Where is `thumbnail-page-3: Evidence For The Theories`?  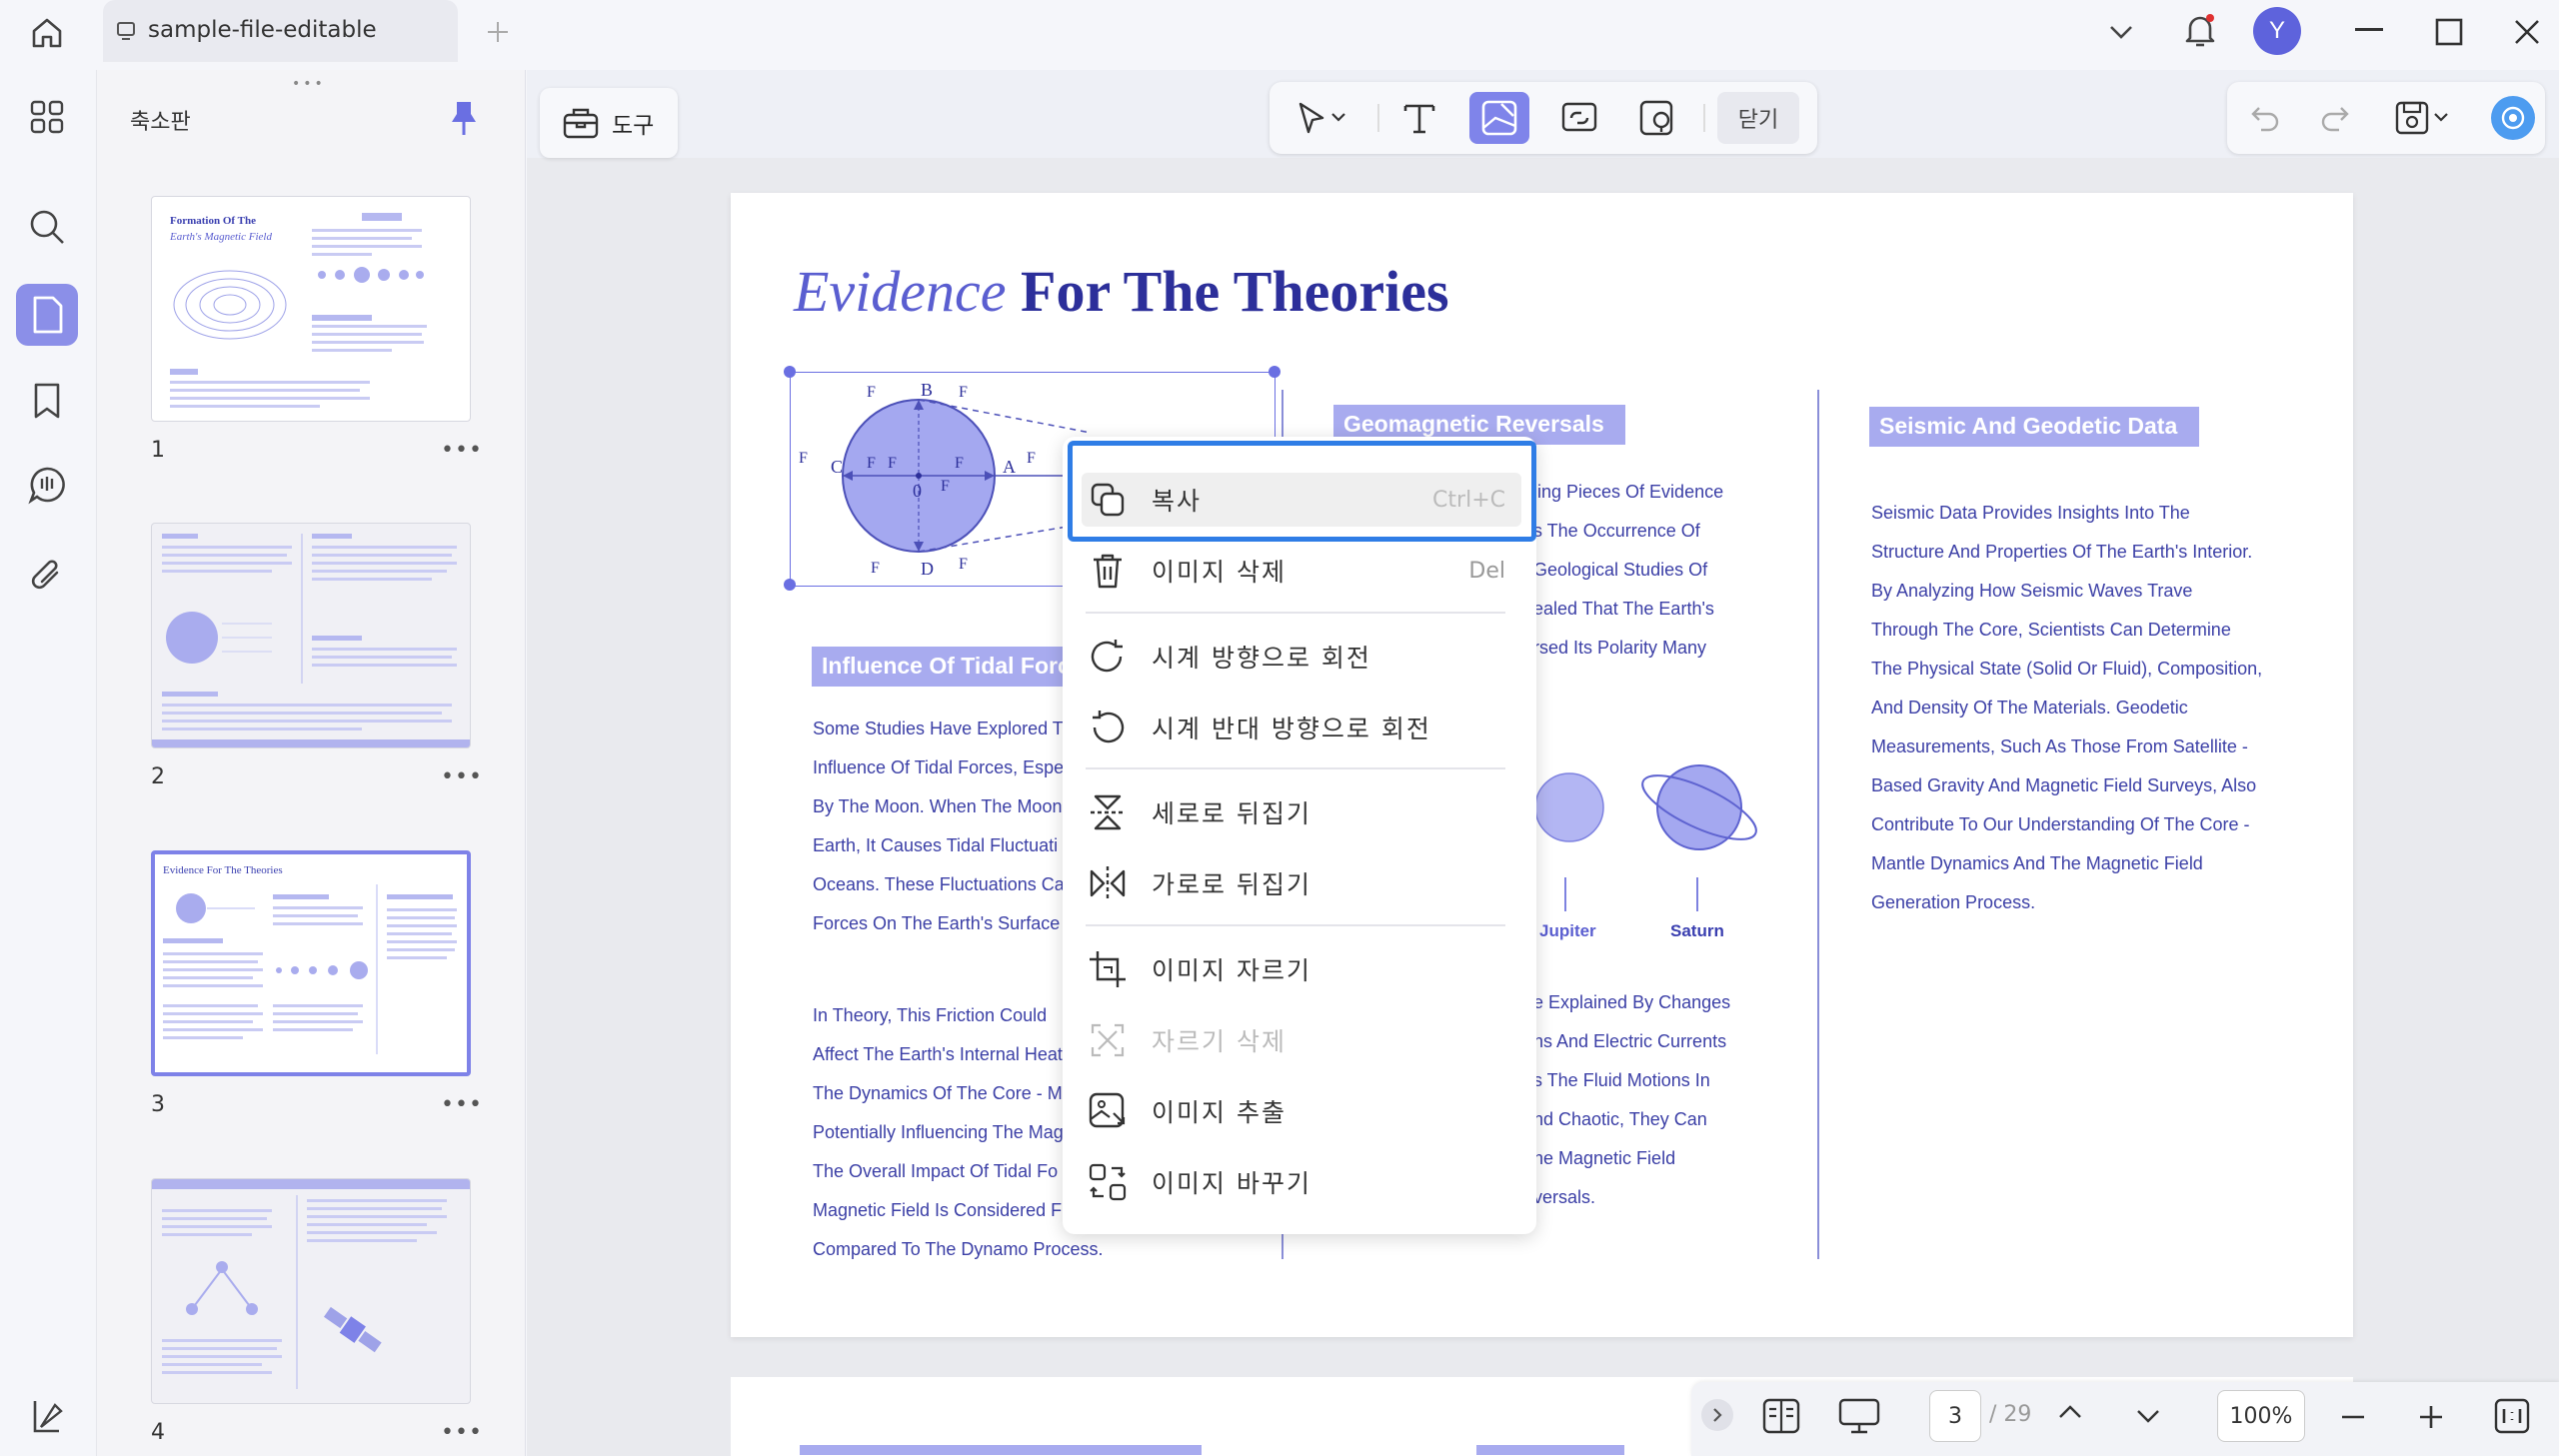
thumbnail-page-3: Evidence For The Theories is located at coordinates (311, 963).